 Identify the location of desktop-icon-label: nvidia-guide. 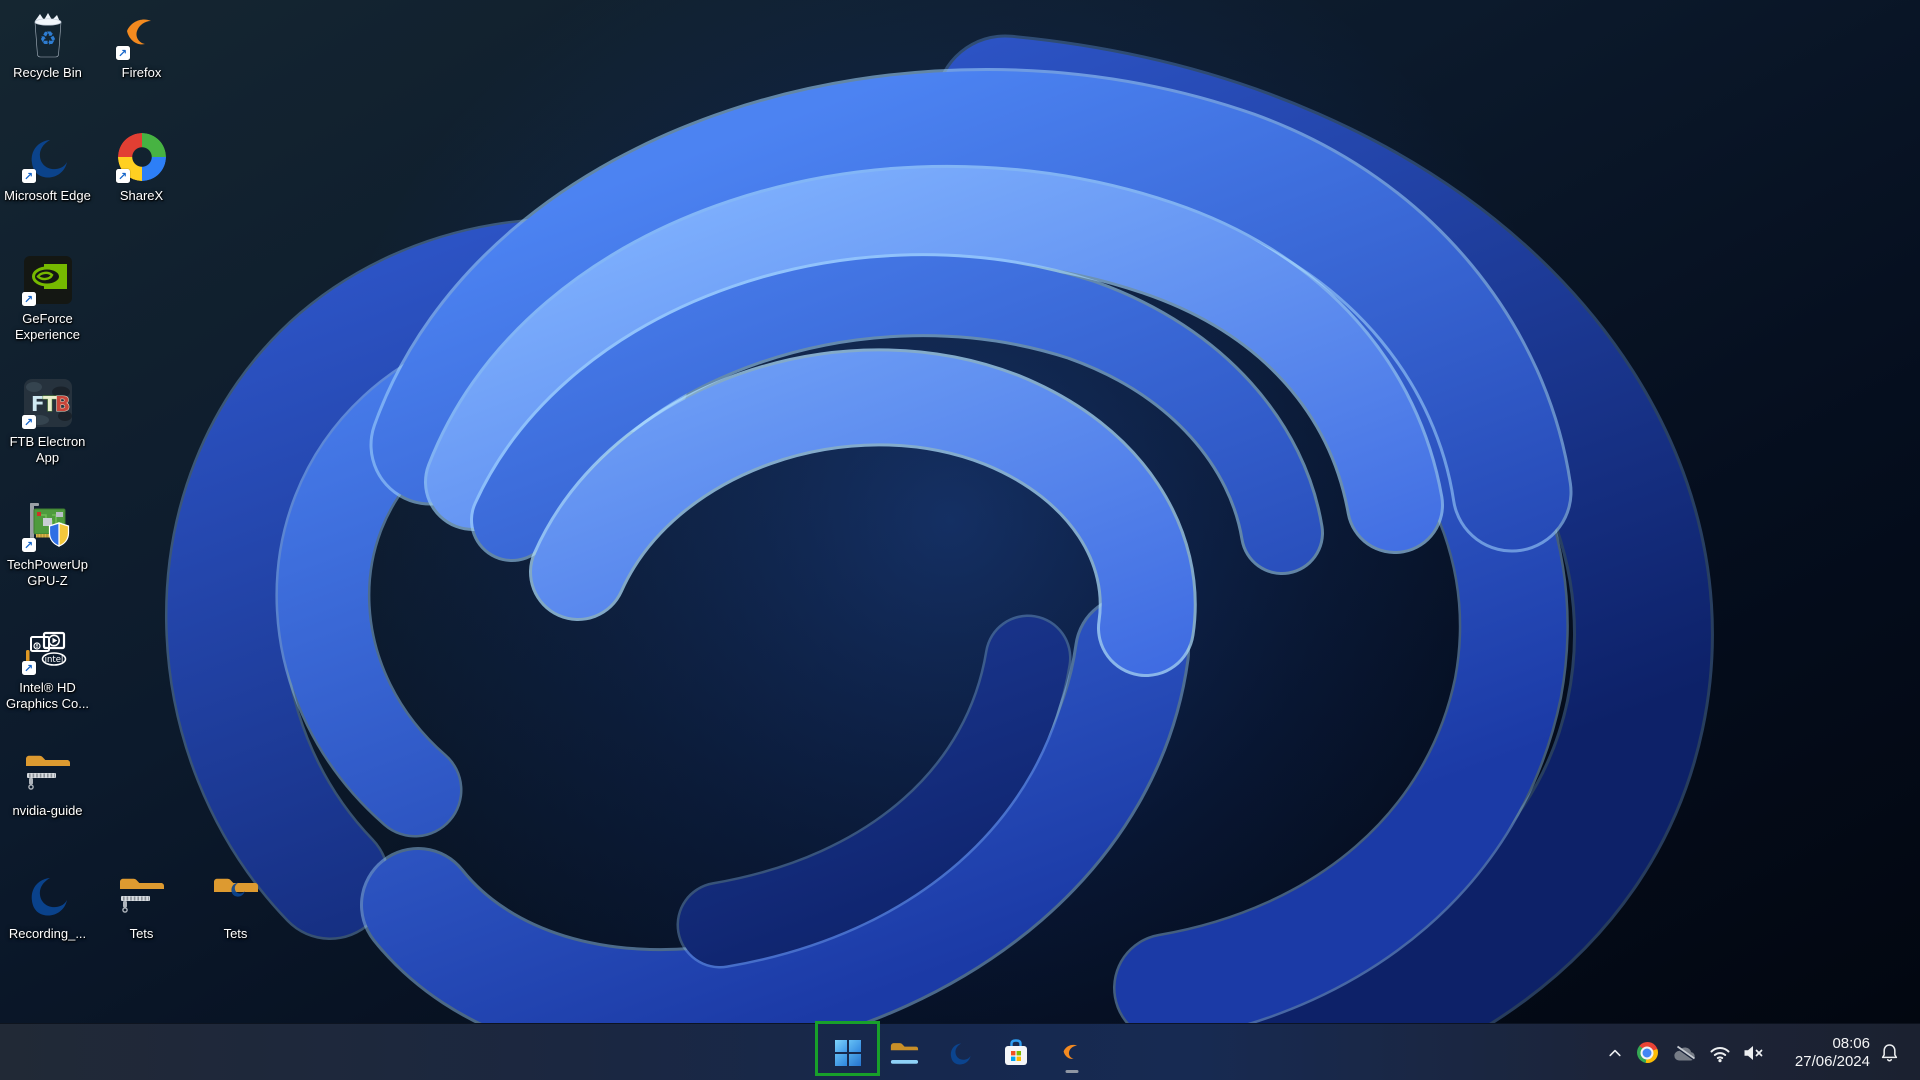
(47, 810).